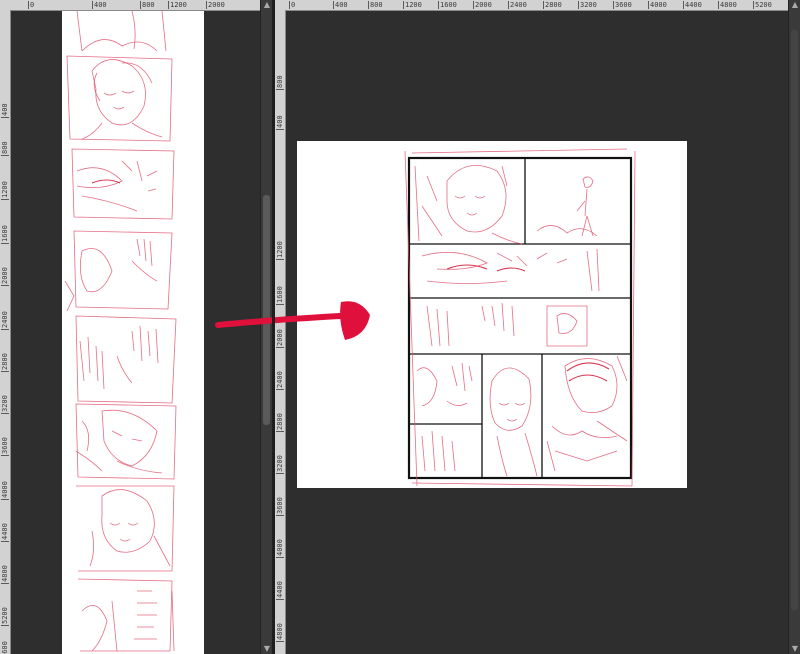 Image resolution: width=800 pixels, height=654 pixels. I want to click on left-horizontal-ruler: 0 400 800 1200 2000, so click(130, 5).